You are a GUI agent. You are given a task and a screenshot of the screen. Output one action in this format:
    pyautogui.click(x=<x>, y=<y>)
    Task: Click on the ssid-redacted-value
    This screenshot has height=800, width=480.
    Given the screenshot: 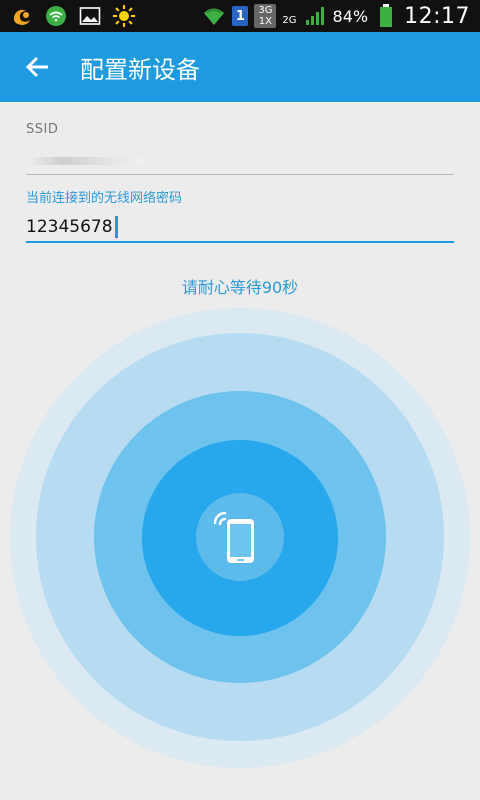 What is the action you would take?
    pyautogui.click(x=85, y=161)
    